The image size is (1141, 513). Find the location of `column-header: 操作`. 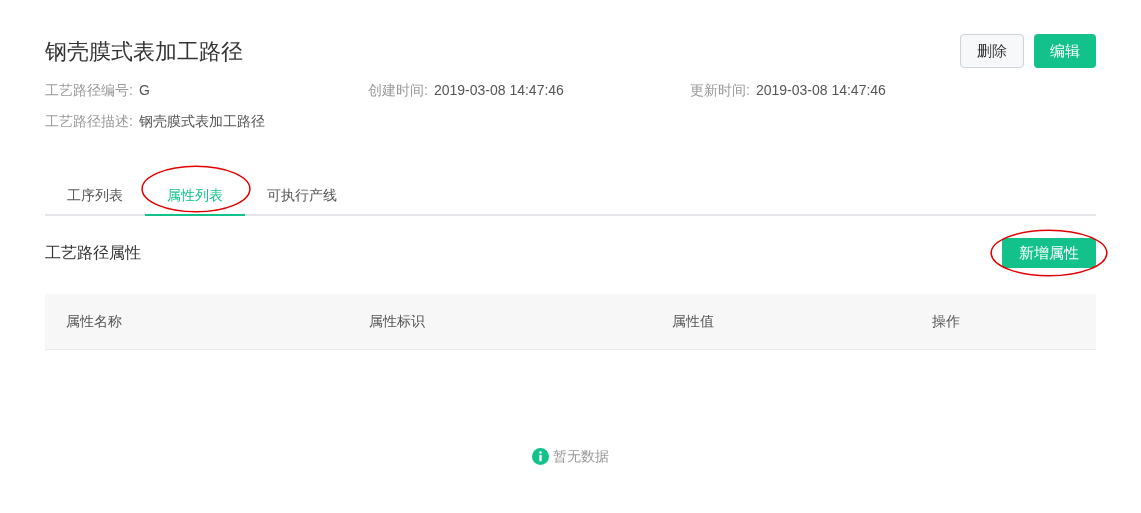

column-header: 操作 is located at coordinates (946, 321).